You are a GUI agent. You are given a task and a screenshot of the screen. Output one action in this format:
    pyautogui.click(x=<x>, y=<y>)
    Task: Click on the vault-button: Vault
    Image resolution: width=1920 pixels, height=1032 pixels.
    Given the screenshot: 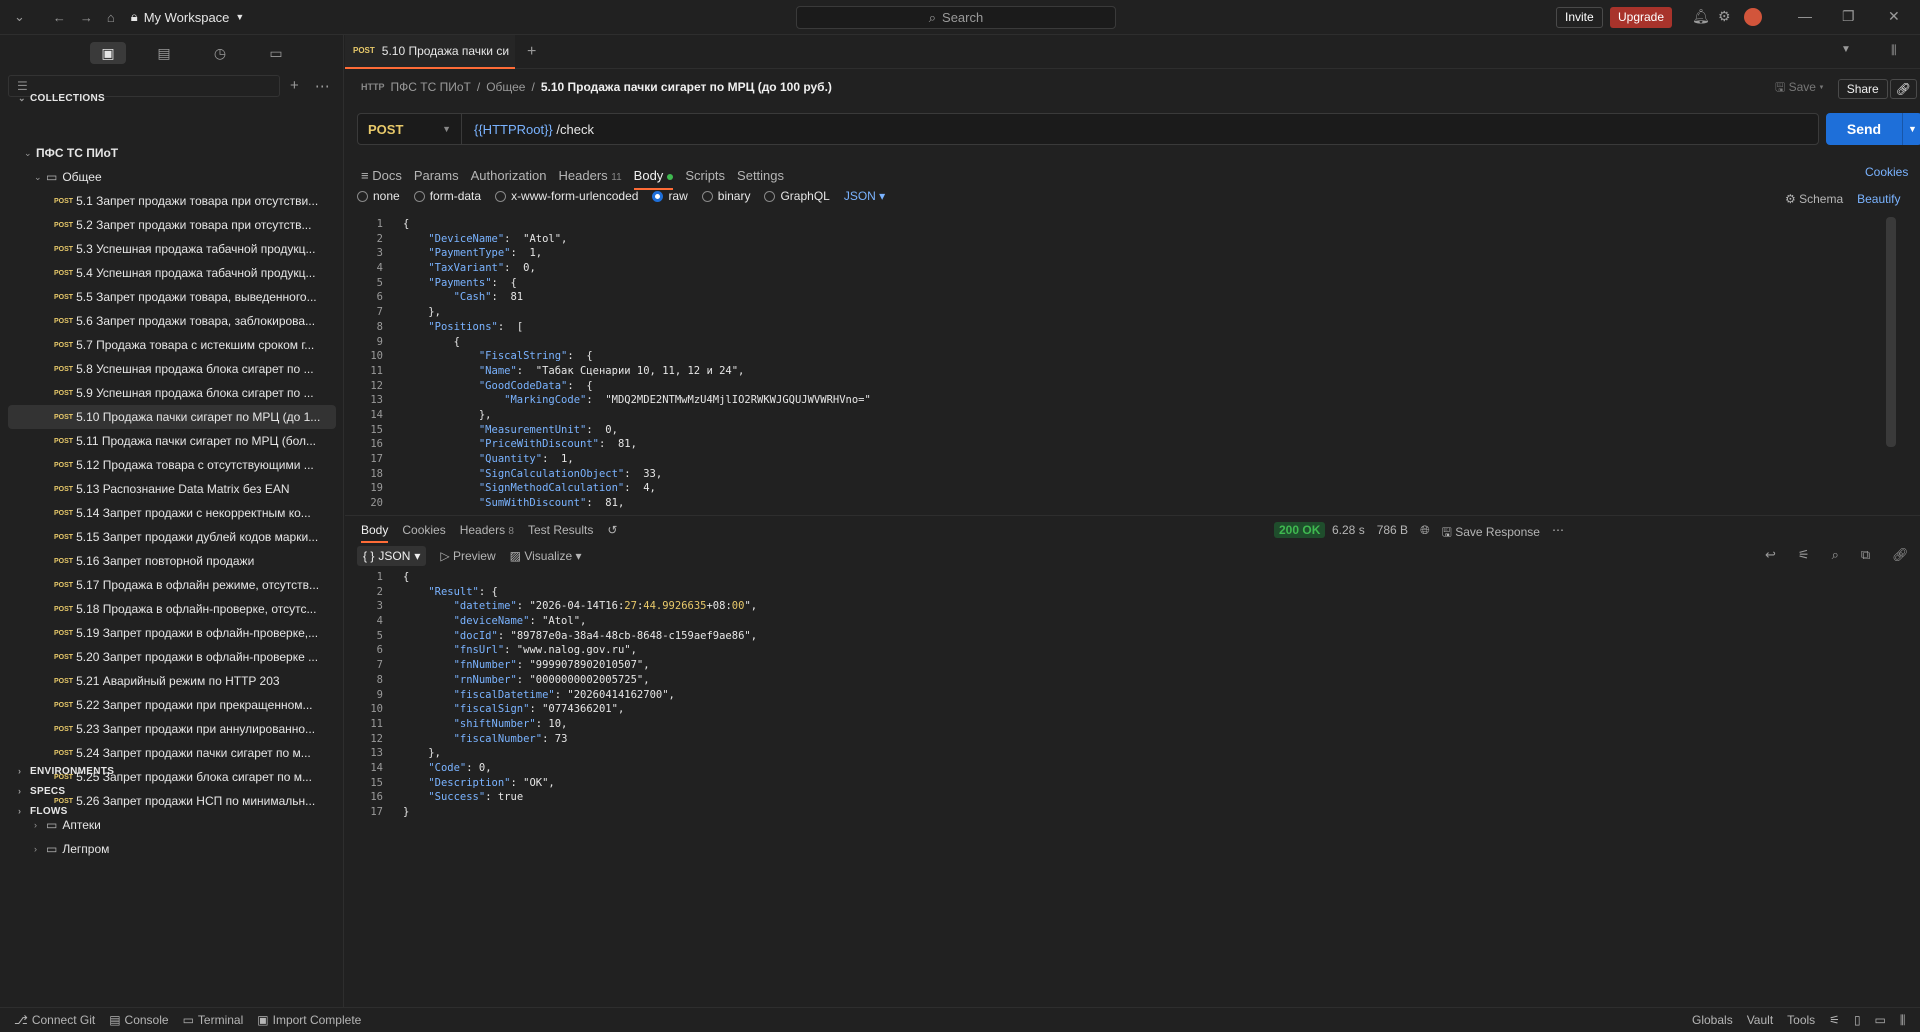 What is the action you would take?
    pyautogui.click(x=1760, y=1020)
    